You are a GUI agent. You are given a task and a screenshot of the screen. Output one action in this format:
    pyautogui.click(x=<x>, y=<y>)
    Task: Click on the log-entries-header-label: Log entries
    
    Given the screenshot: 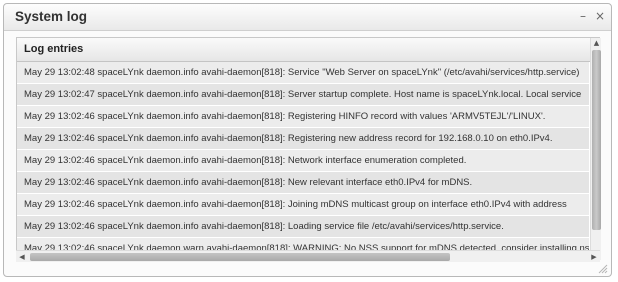 What is the action you would take?
    pyautogui.click(x=54, y=49)
    